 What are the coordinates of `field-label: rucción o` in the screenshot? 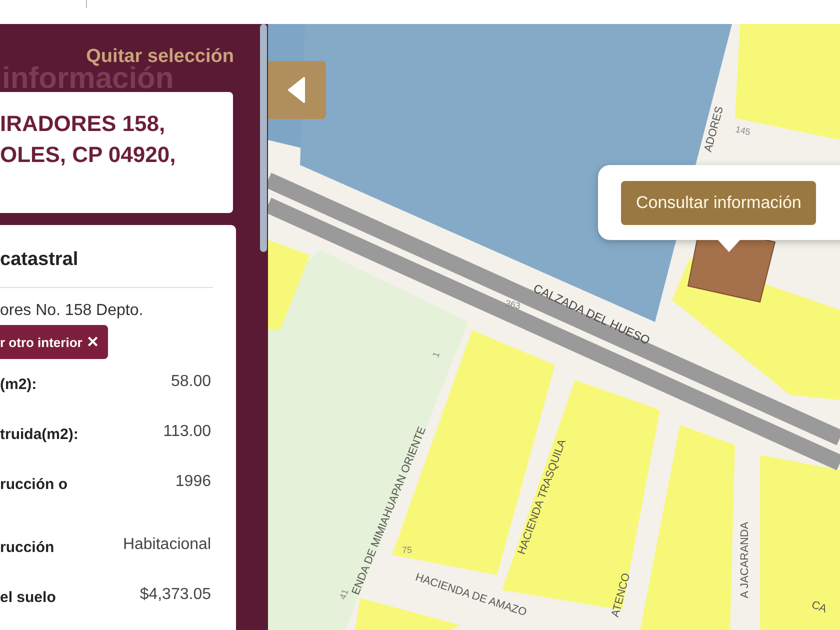 It's located at (34, 484).